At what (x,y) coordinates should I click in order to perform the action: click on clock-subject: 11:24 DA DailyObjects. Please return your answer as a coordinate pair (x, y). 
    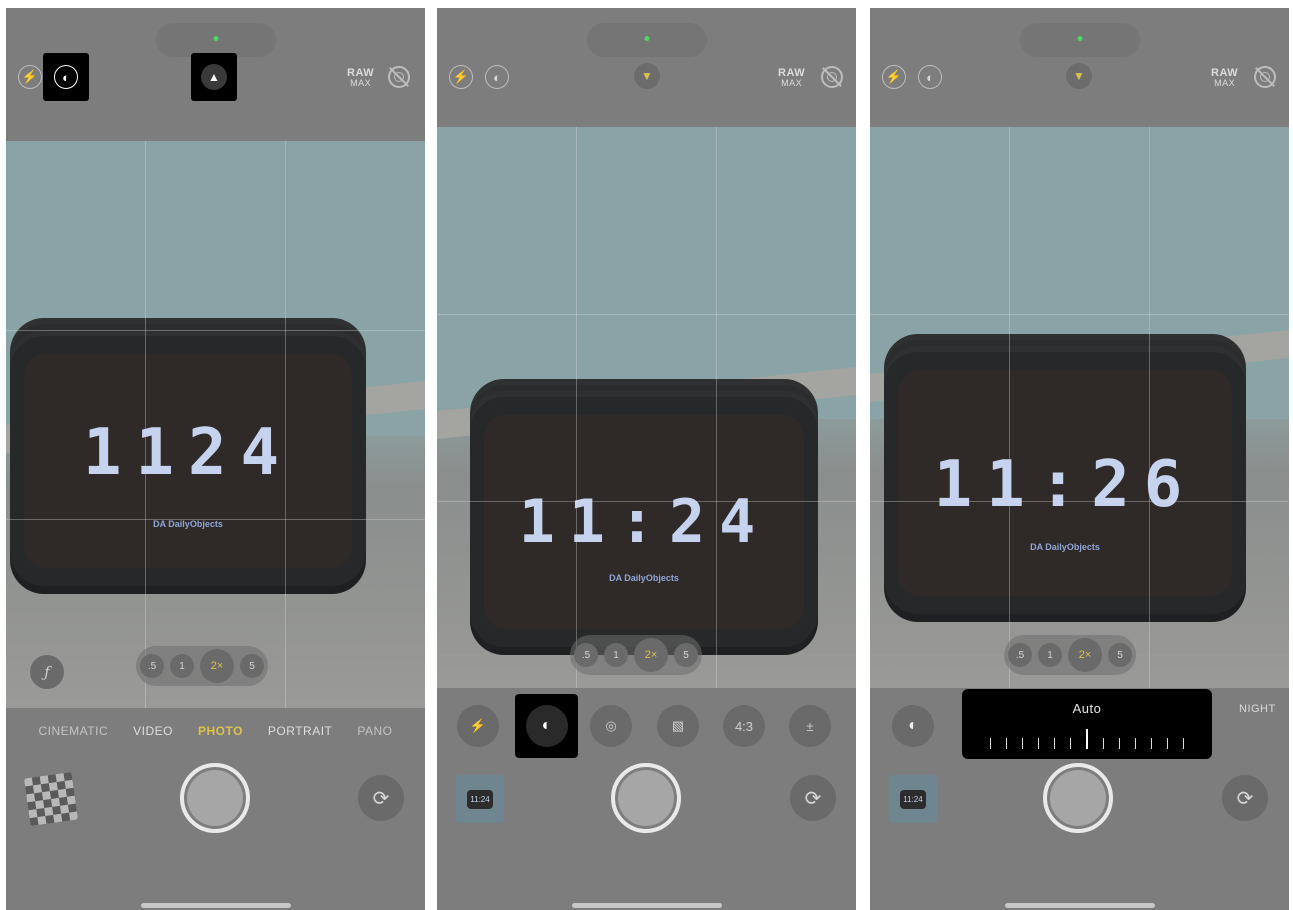
    Looking at the image, I should click on (644, 522).